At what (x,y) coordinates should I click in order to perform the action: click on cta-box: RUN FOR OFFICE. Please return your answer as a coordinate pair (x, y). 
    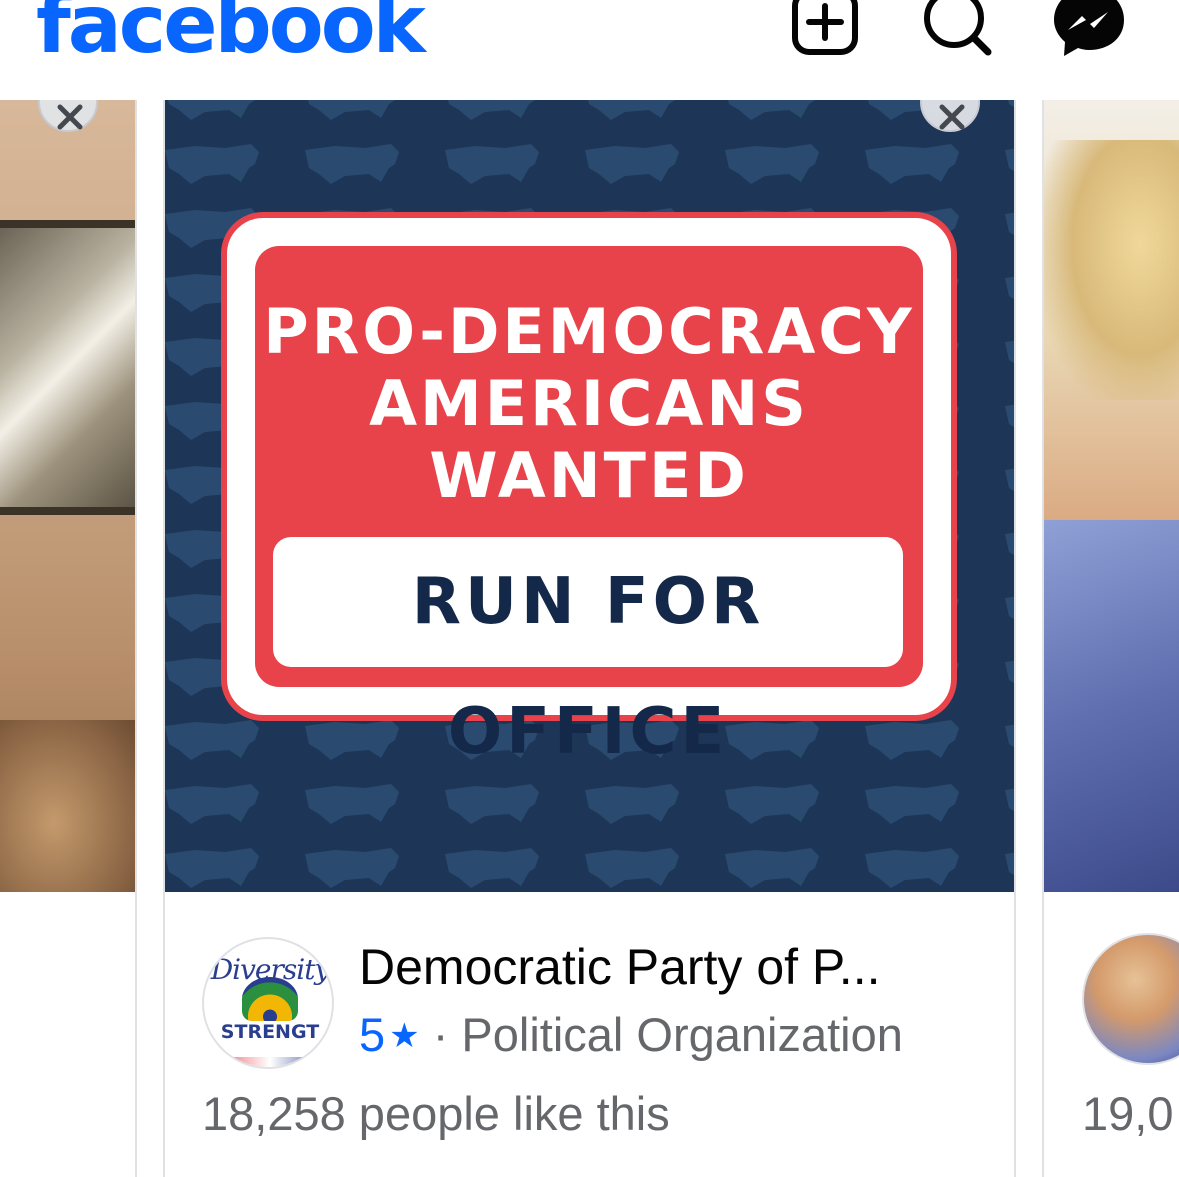
    Looking at the image, I should click on (588, 653).